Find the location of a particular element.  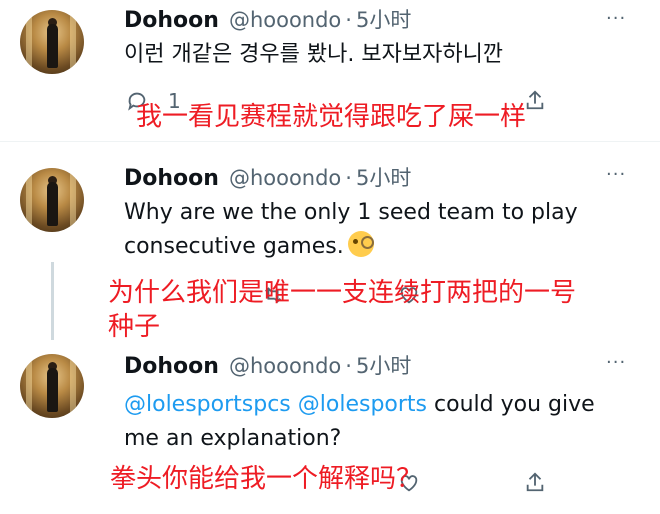

tweet-text-rest: could you give is located at coordinates (514, 404).